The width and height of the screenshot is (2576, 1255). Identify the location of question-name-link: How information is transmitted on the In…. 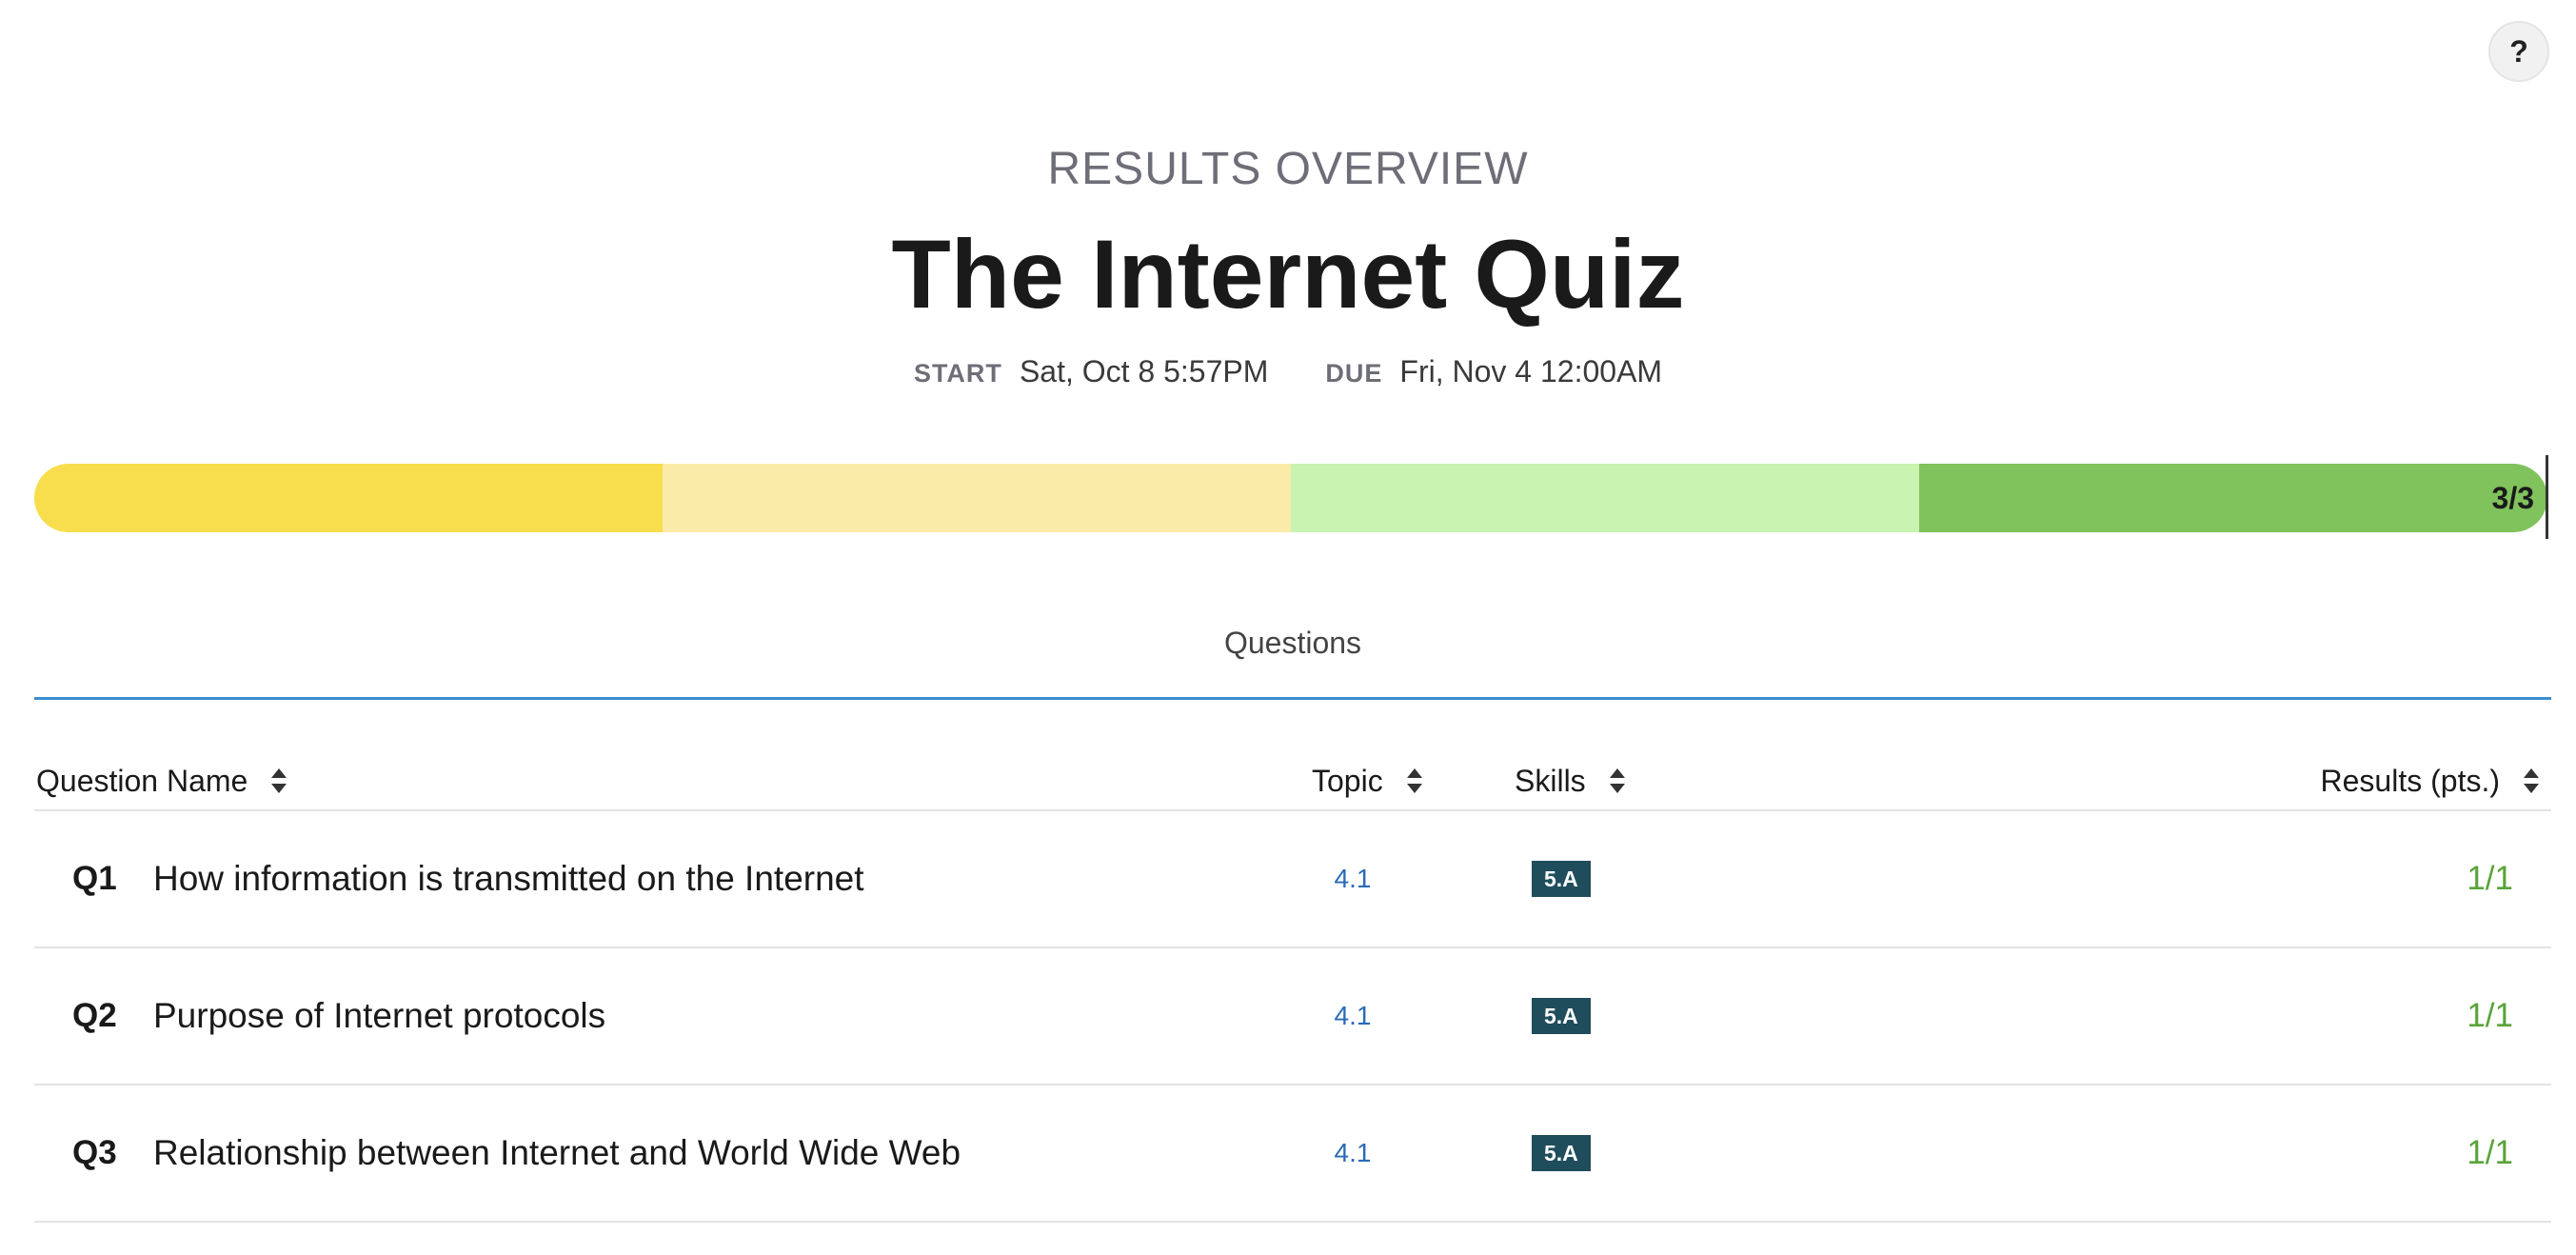
(508, 878).